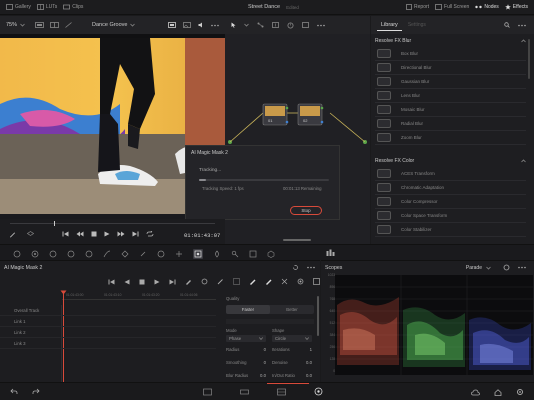 The image size is (534, 400). I want to click on cloud-icon, so click(475, 392).